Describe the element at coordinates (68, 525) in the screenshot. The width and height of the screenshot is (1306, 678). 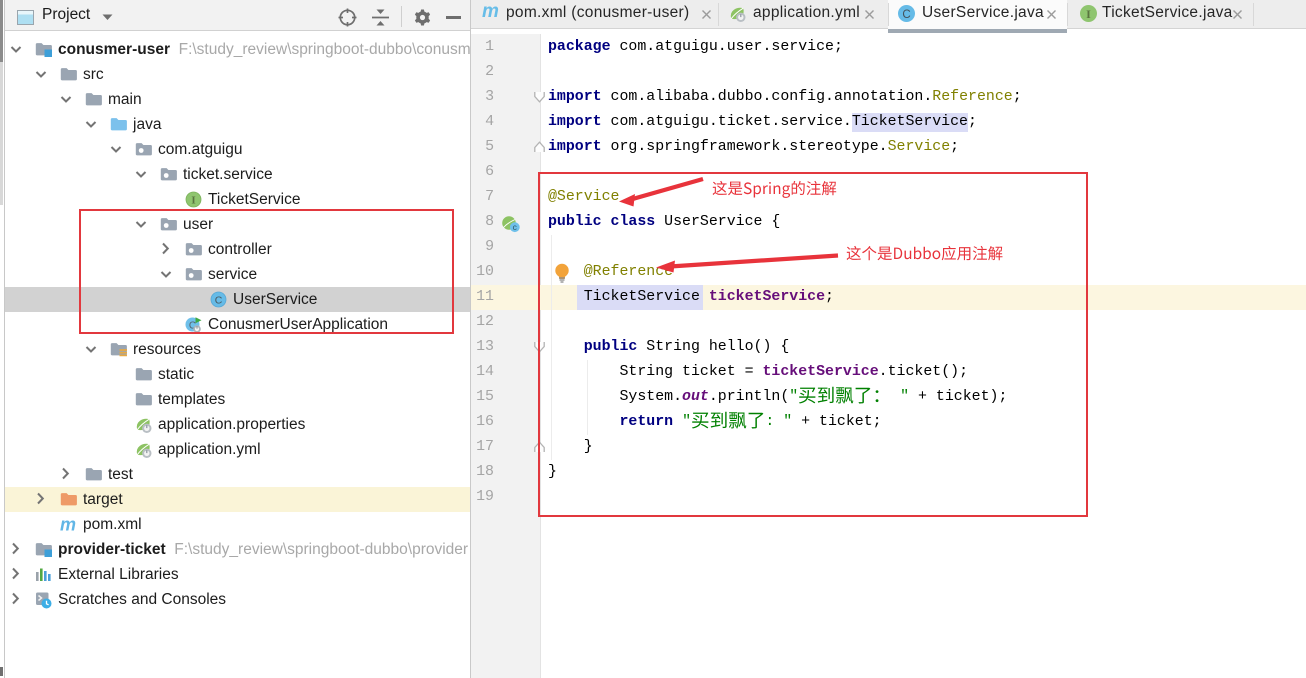
I see `svg-text: m` at that location.